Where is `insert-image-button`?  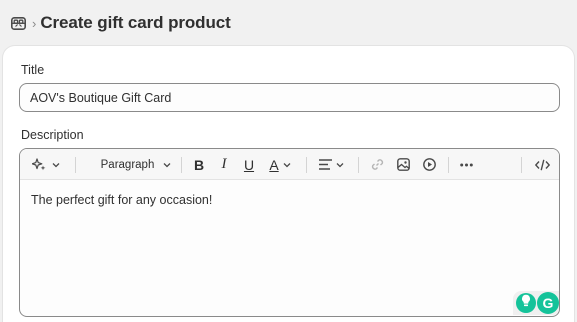
insert-image-button is located at coordinates (403, 164).